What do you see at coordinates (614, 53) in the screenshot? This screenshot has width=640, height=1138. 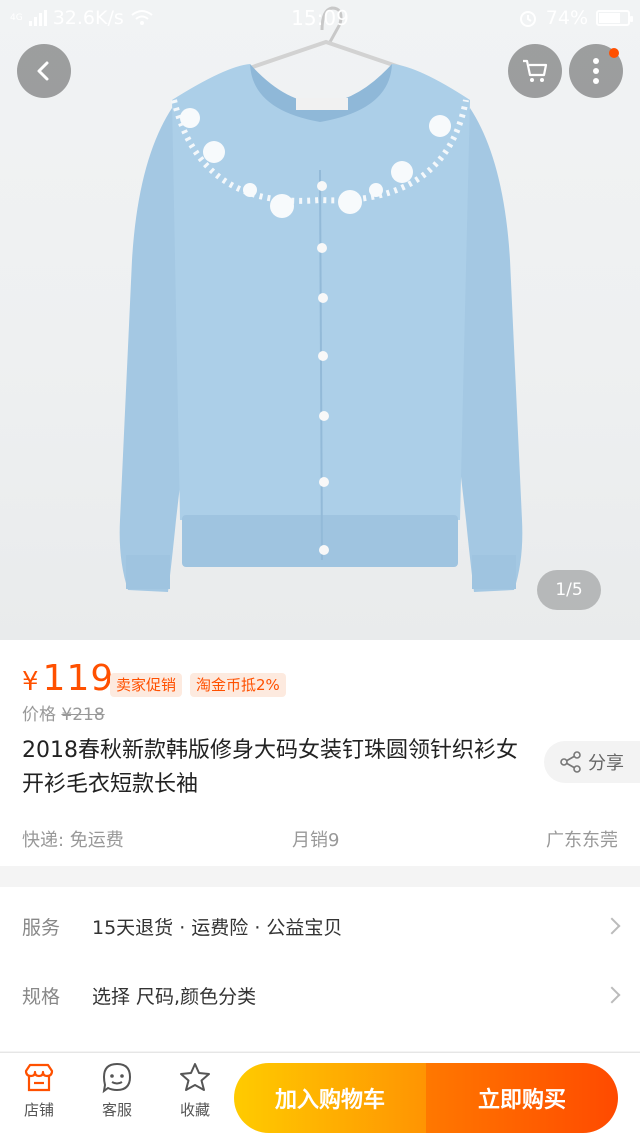 I see `notification-dot` at bounding box center [614, 53].